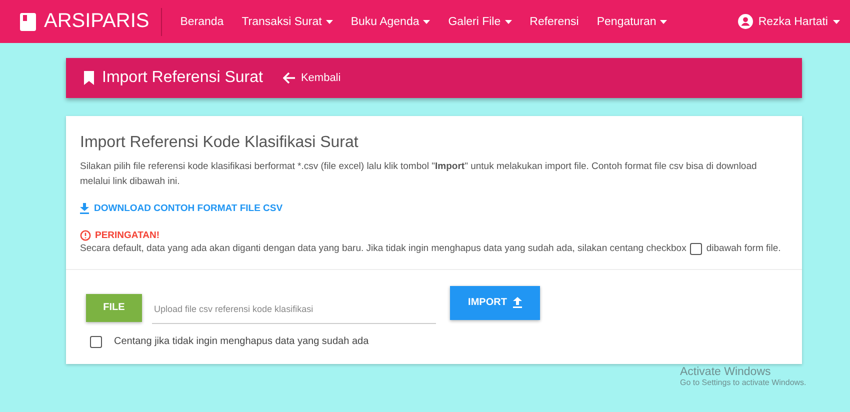 The width and height of the screenshot is (850, 412). Describe the element at coordinates (480, 22) in the screenshot. I see `nav-item: Galeri File` at that location.